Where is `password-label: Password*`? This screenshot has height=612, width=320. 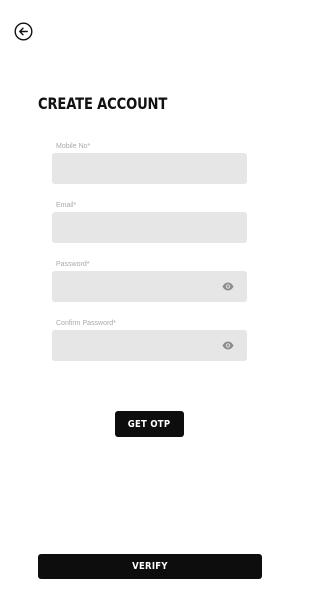 password-label: Password* is located at coordinates (73, 264).